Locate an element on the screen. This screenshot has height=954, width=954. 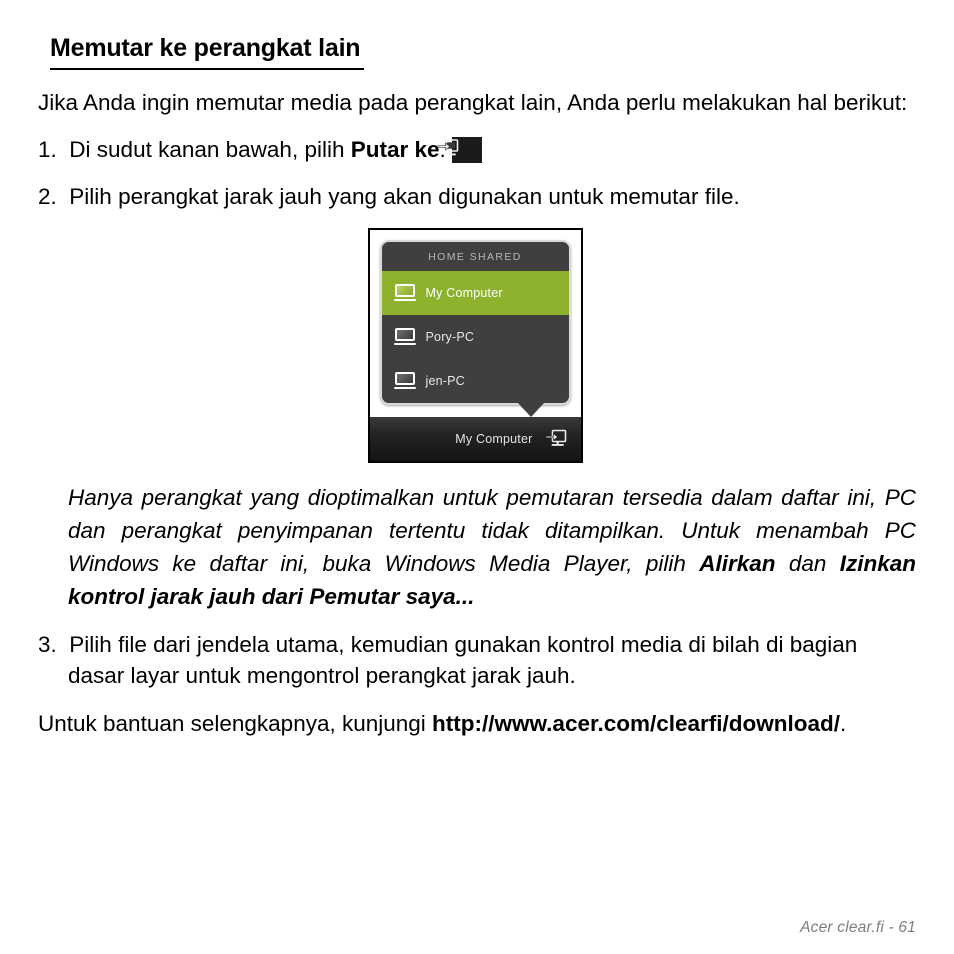
device-row-my-computer: My Computer is located at coordinates (475, 292).